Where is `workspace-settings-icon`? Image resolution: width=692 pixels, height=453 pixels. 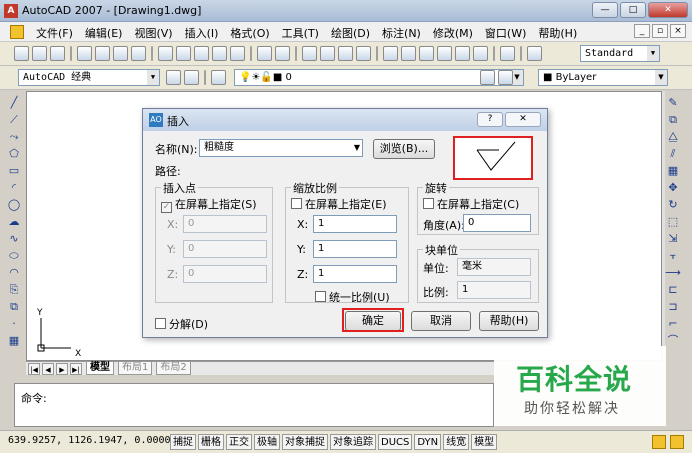 workspace-settings-icon is located at coordinates (173, 77).